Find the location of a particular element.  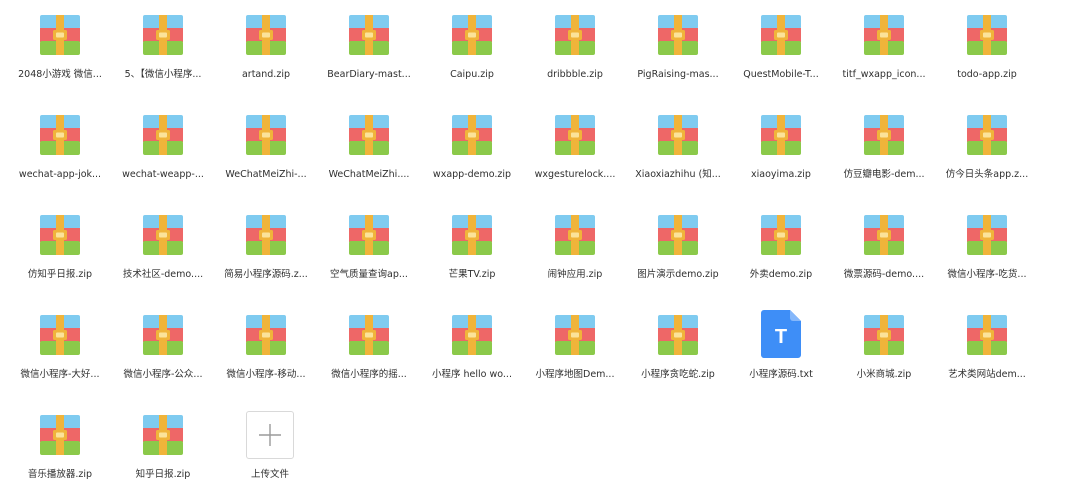

file-item: 仿知乎日报.zip is located at coordinates (60, 247).